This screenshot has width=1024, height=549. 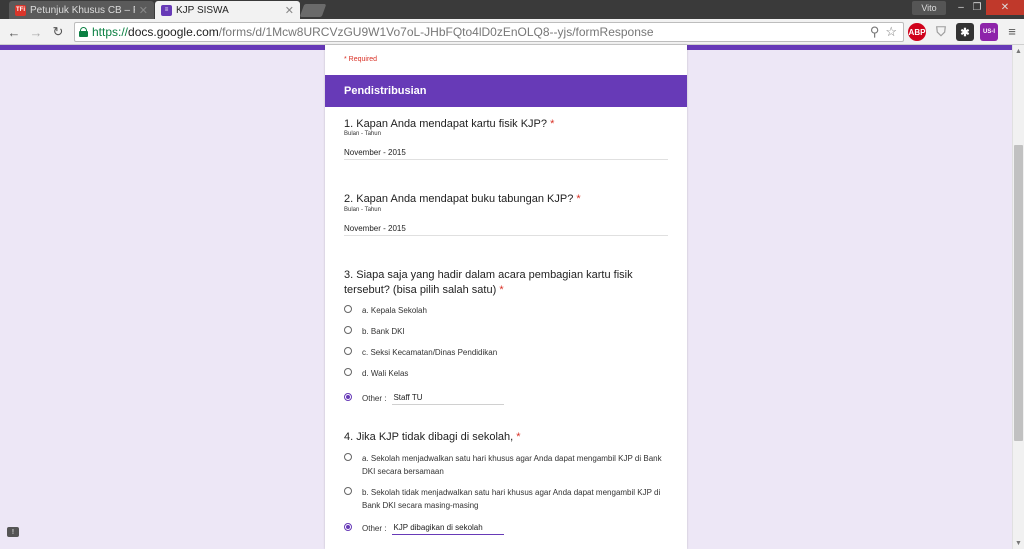 What do you see at coordinates (1012, 31) in the screenshot?
I see `menu-icon: ≡` at bounding box center [1012, 31].